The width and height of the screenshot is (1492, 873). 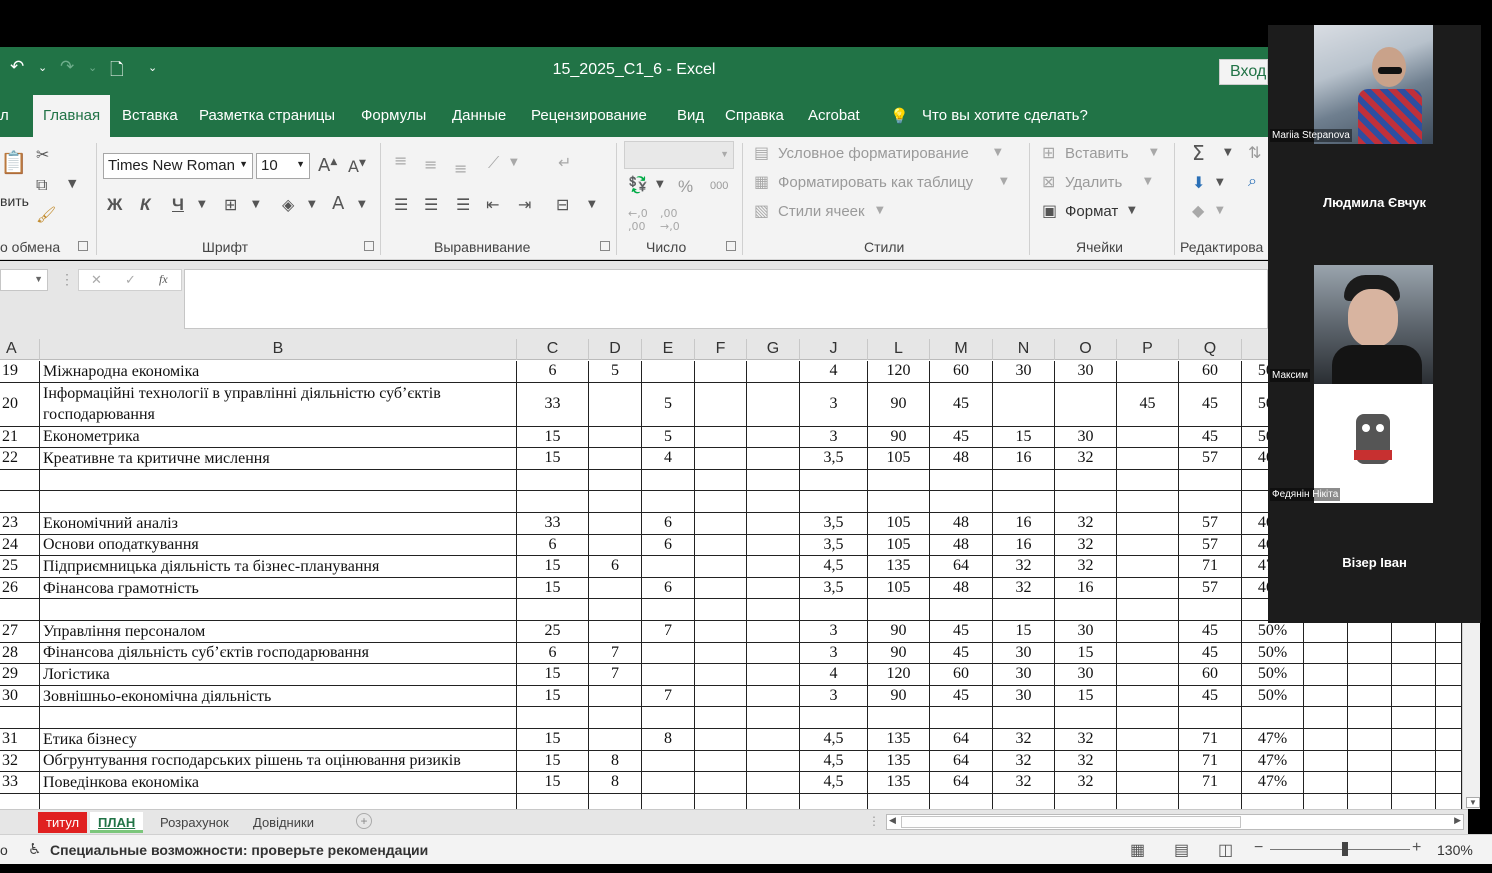 What do you see at coordinates (615, 371) in the screenshot?
I see `table-cell: 5` at bounding box center [615, 371].